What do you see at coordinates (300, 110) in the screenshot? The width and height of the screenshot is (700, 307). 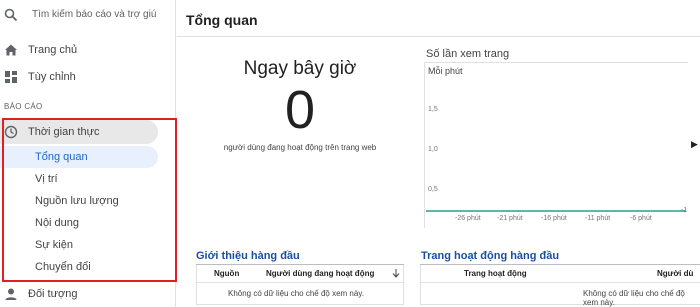 I see `active-users-count: 0` at bounding box center [300, 110].